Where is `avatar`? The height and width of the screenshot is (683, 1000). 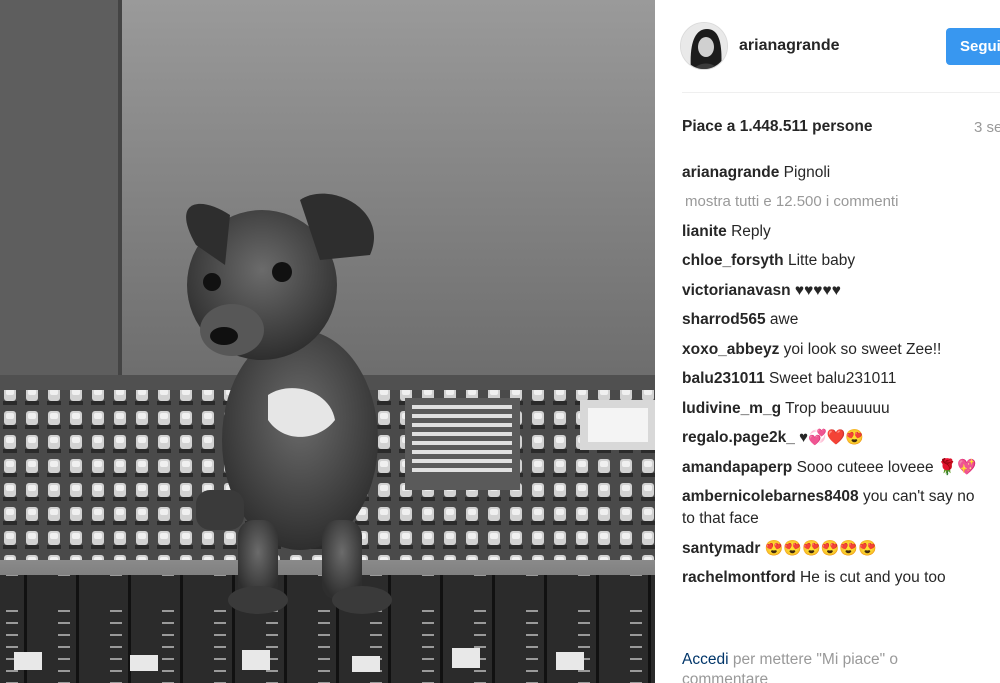 avatar is located at coordinates (704, 46).